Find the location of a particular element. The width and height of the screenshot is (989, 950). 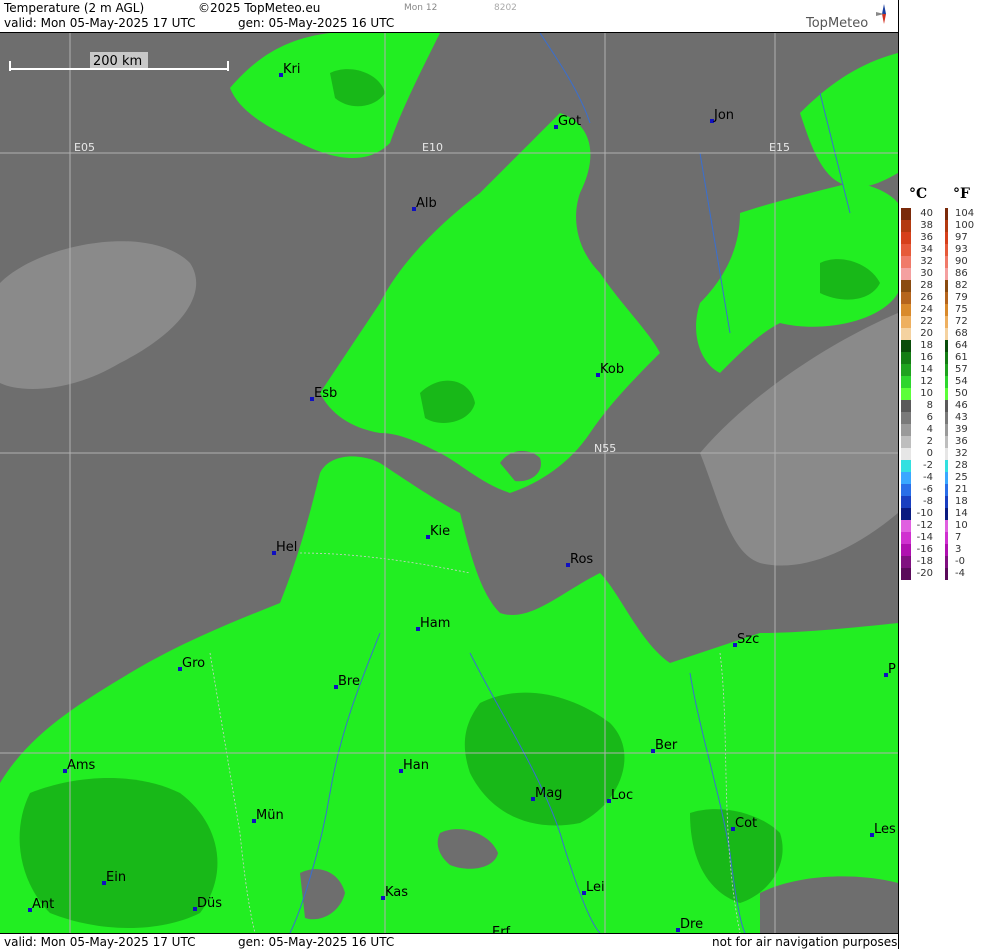

legend-label-fahrenheit: 79 is located at coordinates (961, 297).